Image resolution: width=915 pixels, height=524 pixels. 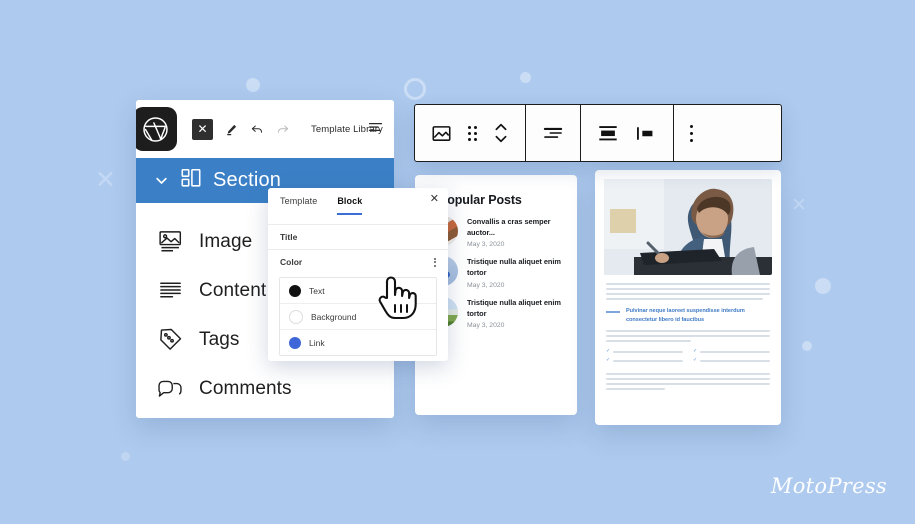 What do you see at coordinates (334, 316) in the screenshot?
I see `color-label: Background` at bounding box center [334, 316].